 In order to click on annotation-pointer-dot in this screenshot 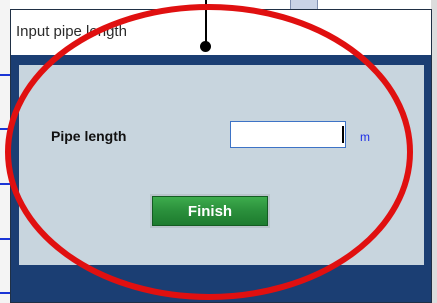, I will do `click(205, 46)`.